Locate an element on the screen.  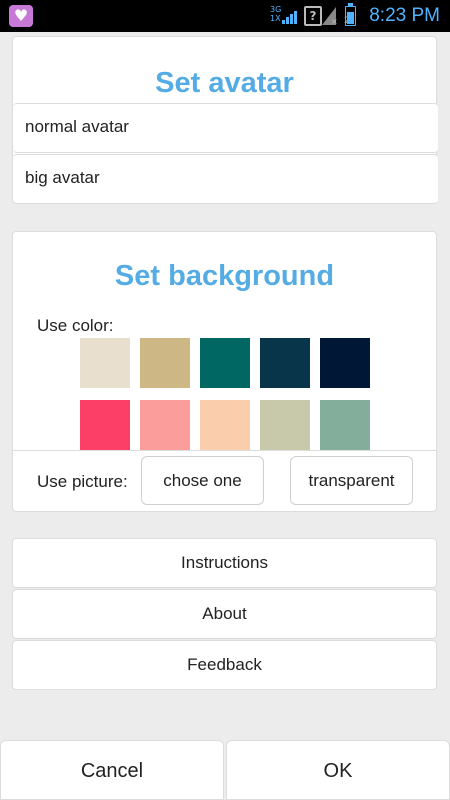
avatar-section-title: Set avatar is located at coordinates (224, 83).